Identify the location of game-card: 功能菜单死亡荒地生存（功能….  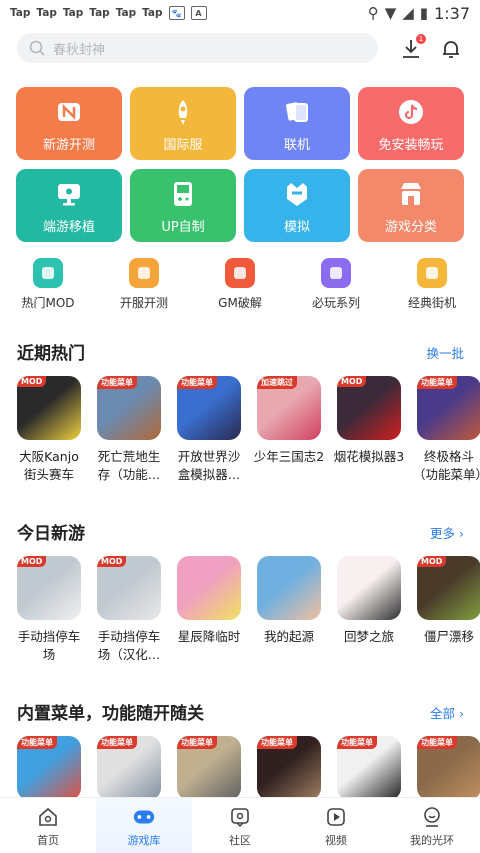
(129, 430).